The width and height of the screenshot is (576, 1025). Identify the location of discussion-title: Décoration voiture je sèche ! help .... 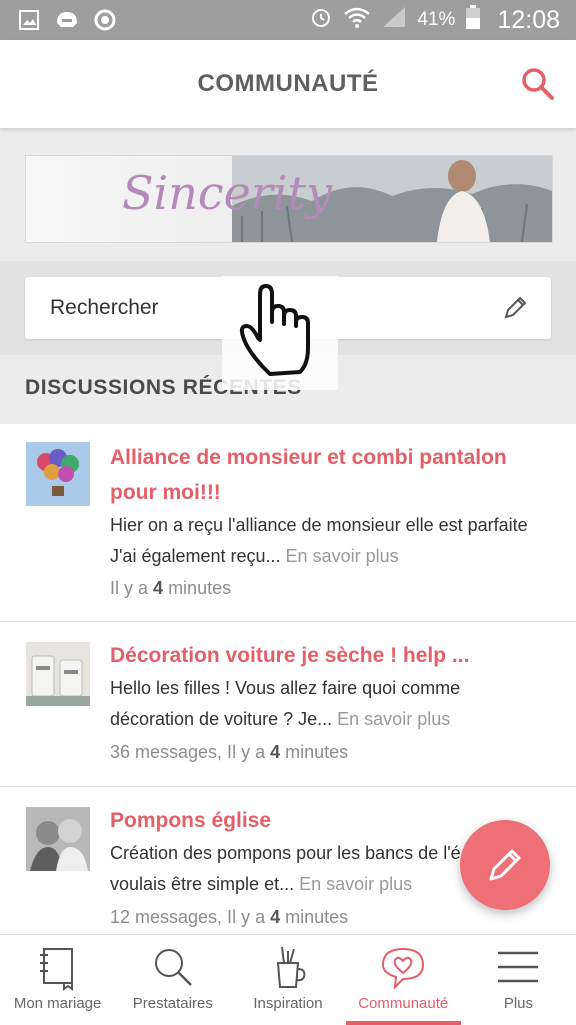
(331, 655).